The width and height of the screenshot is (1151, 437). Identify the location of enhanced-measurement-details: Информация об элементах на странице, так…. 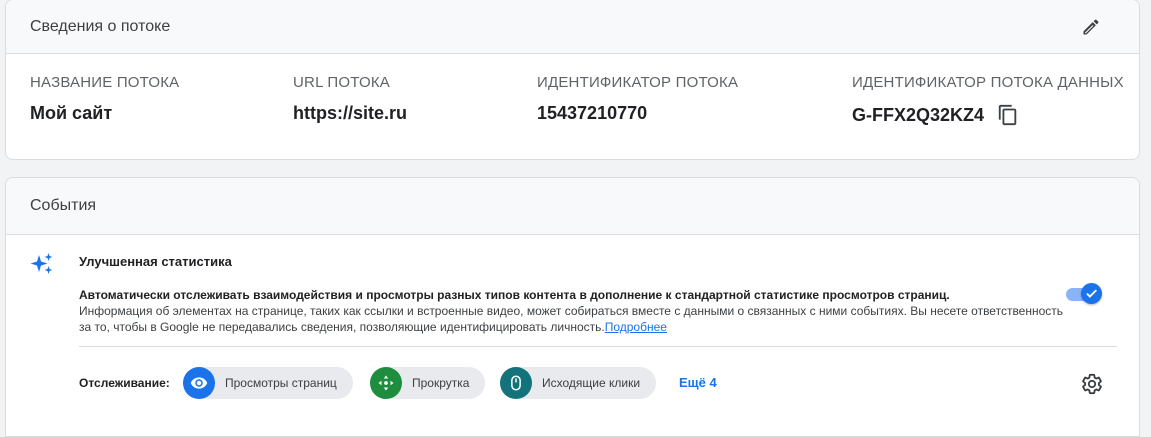
(571, 319).